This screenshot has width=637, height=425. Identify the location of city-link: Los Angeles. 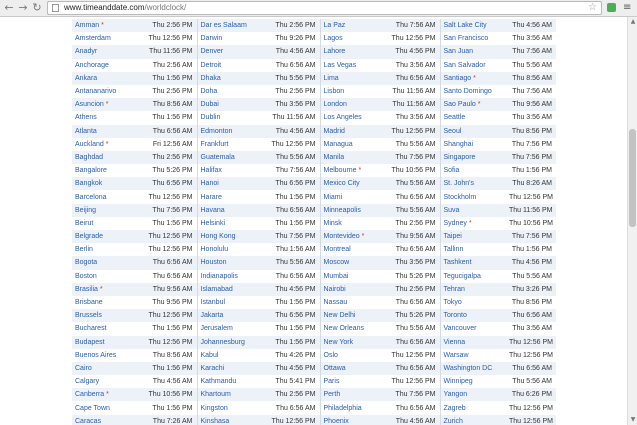
(343, 117).